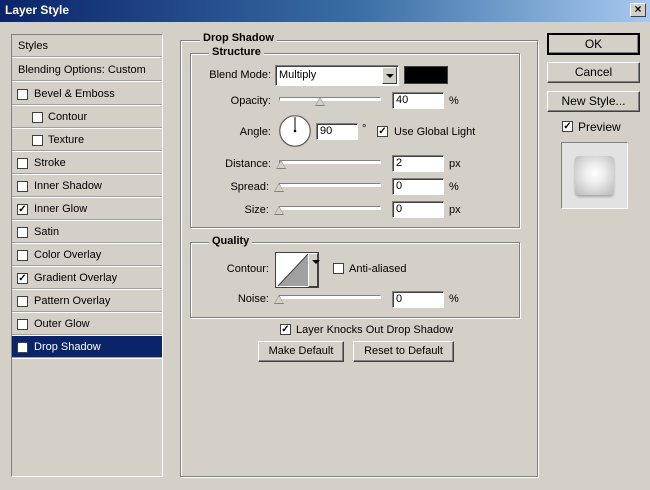 This screenshot has height=490, width=650. I want to click on contour-linear-icon, so click(293, 270).